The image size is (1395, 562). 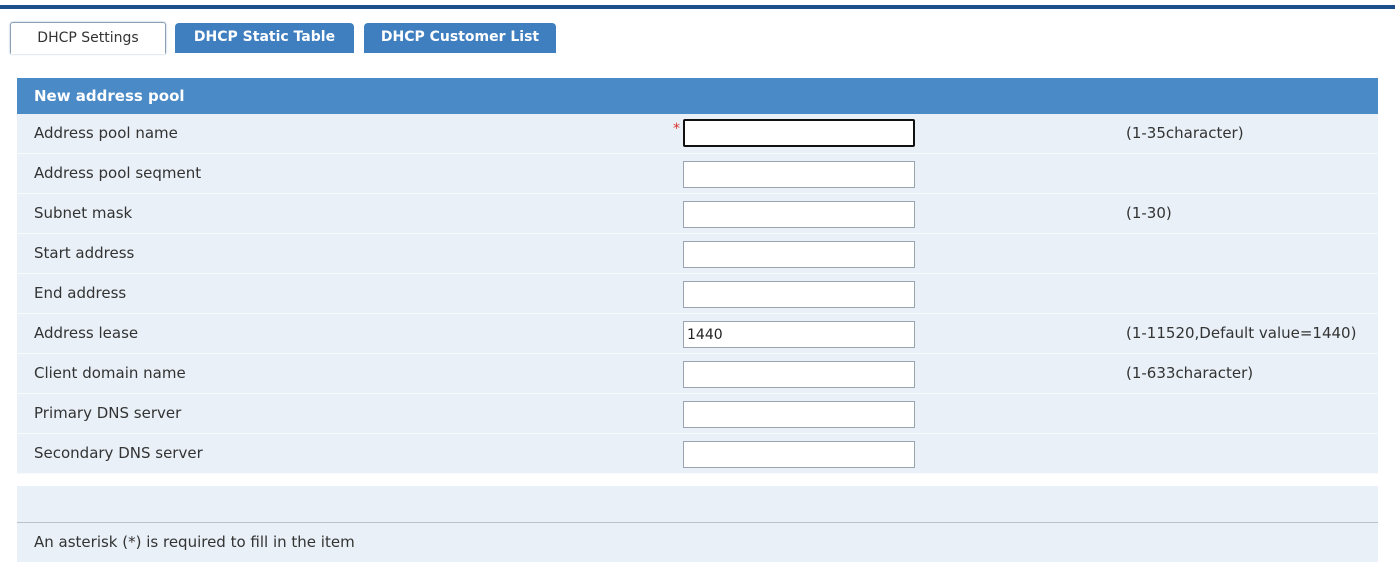 I want to click on subnet-mask-input, so click(x=799, y=214).